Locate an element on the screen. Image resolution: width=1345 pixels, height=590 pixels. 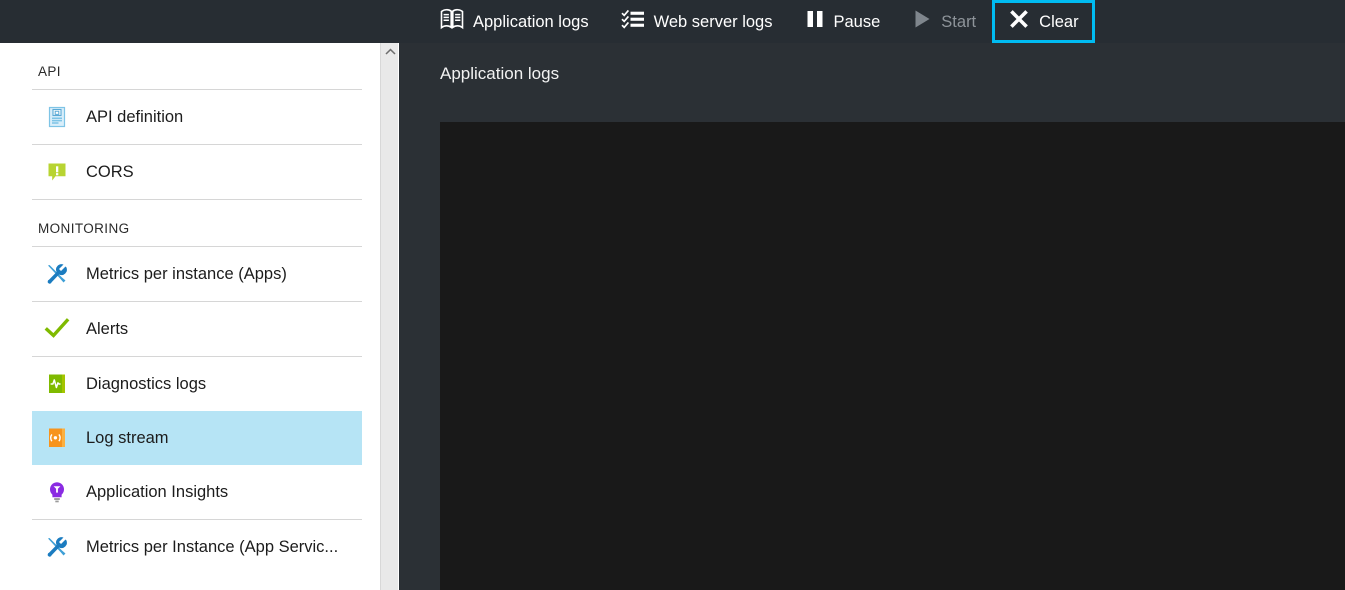
sidebar-item-label: Diagnostics logs is located at coordinates (146, 383).